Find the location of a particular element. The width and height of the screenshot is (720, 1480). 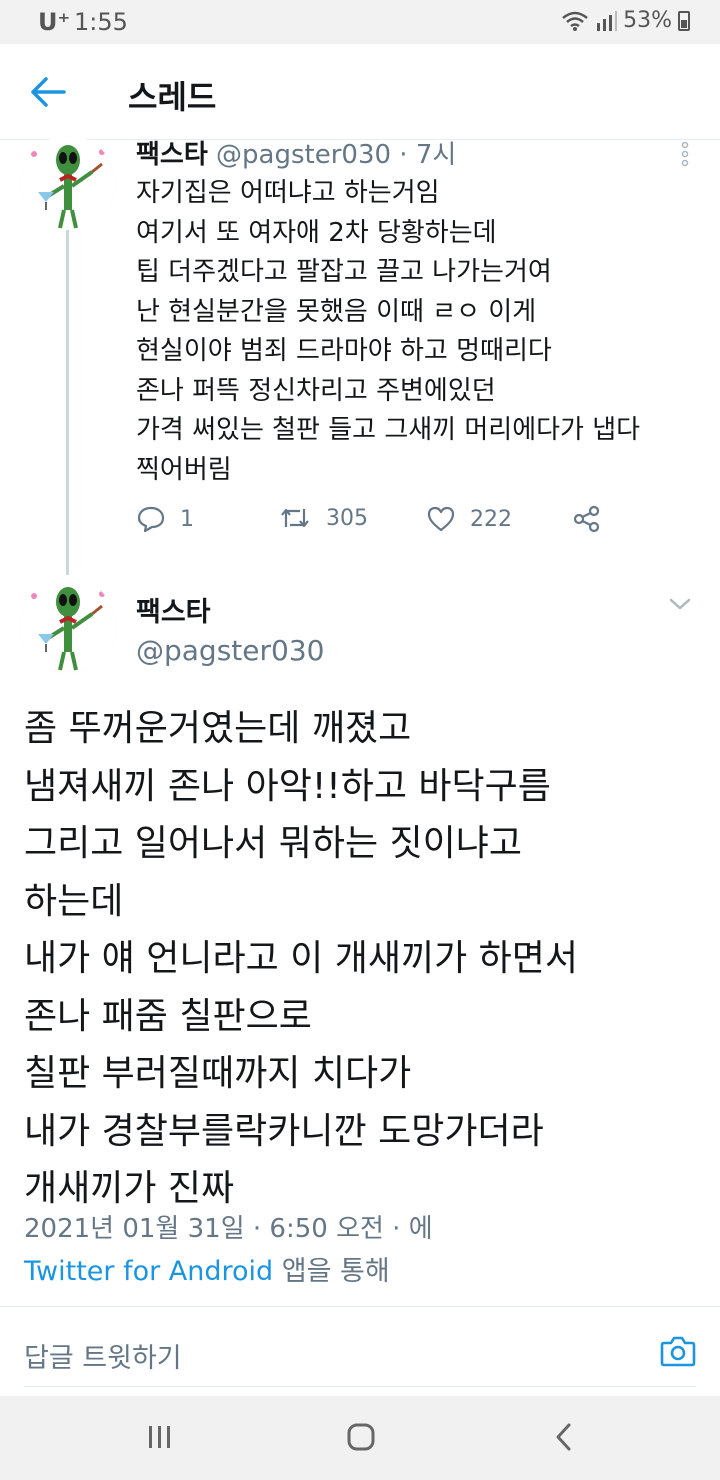

retweet-count: 305 is located at coordinates (347, 518).